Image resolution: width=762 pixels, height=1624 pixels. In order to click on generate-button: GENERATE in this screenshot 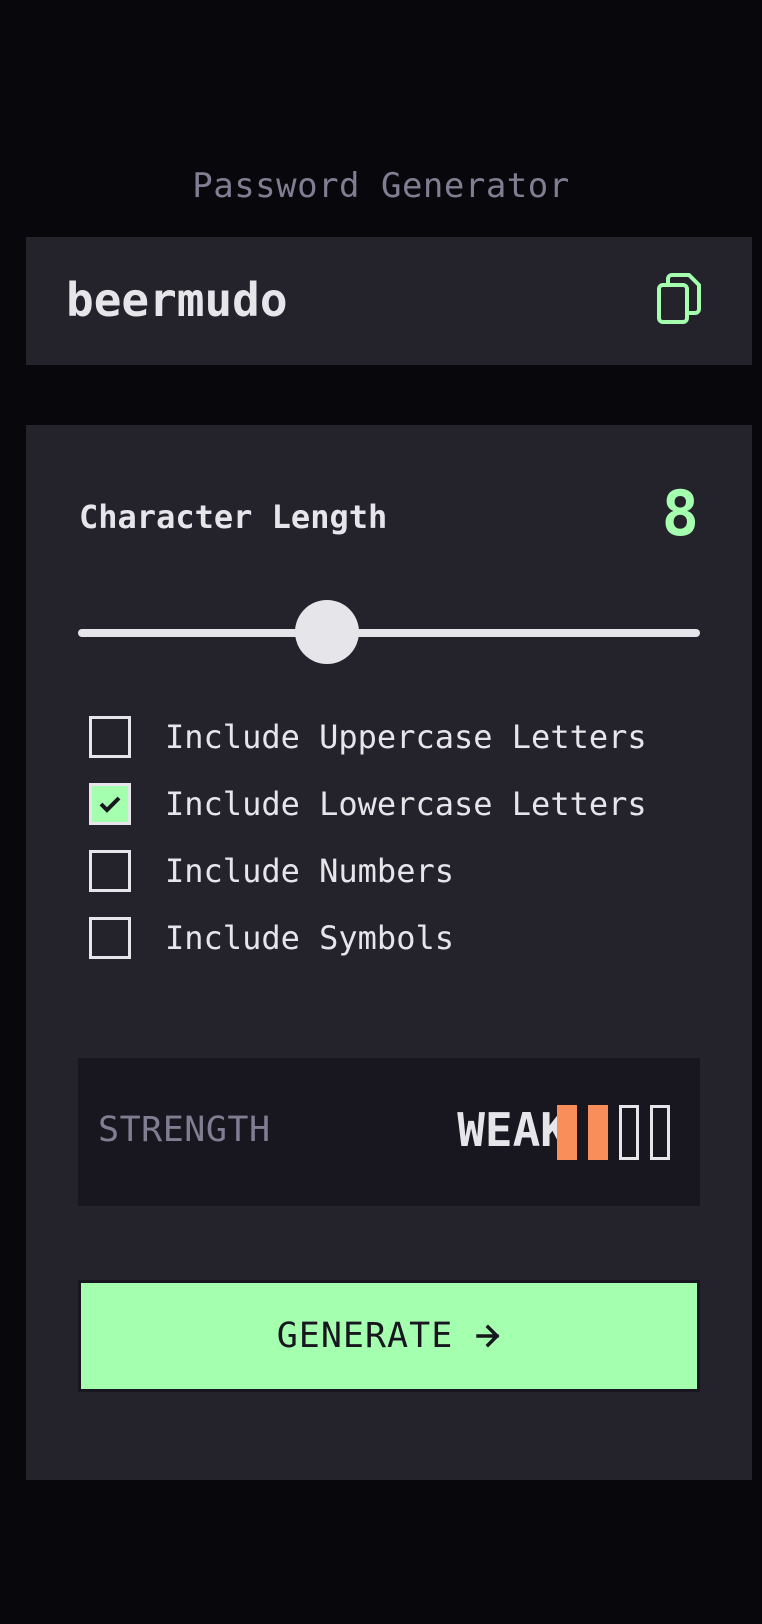, I will do `click(389, 1336)`.